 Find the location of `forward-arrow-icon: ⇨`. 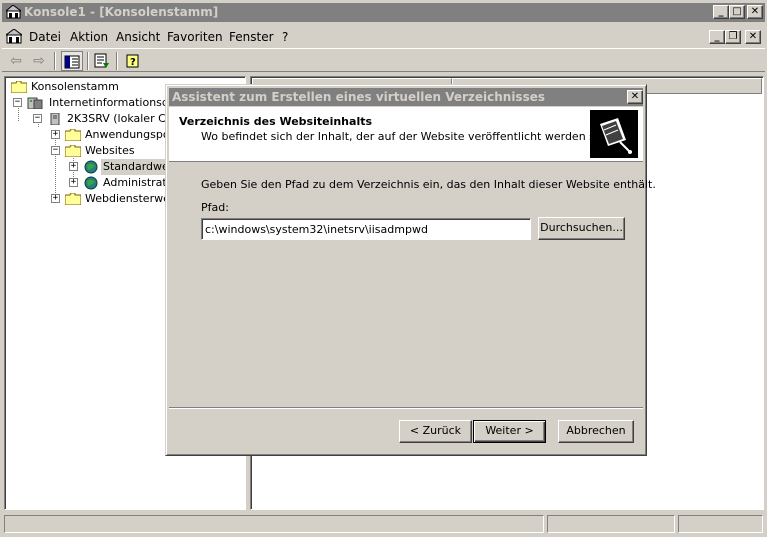

forward-arrow-icon: ⇨ is located at coordinates (39, 61).